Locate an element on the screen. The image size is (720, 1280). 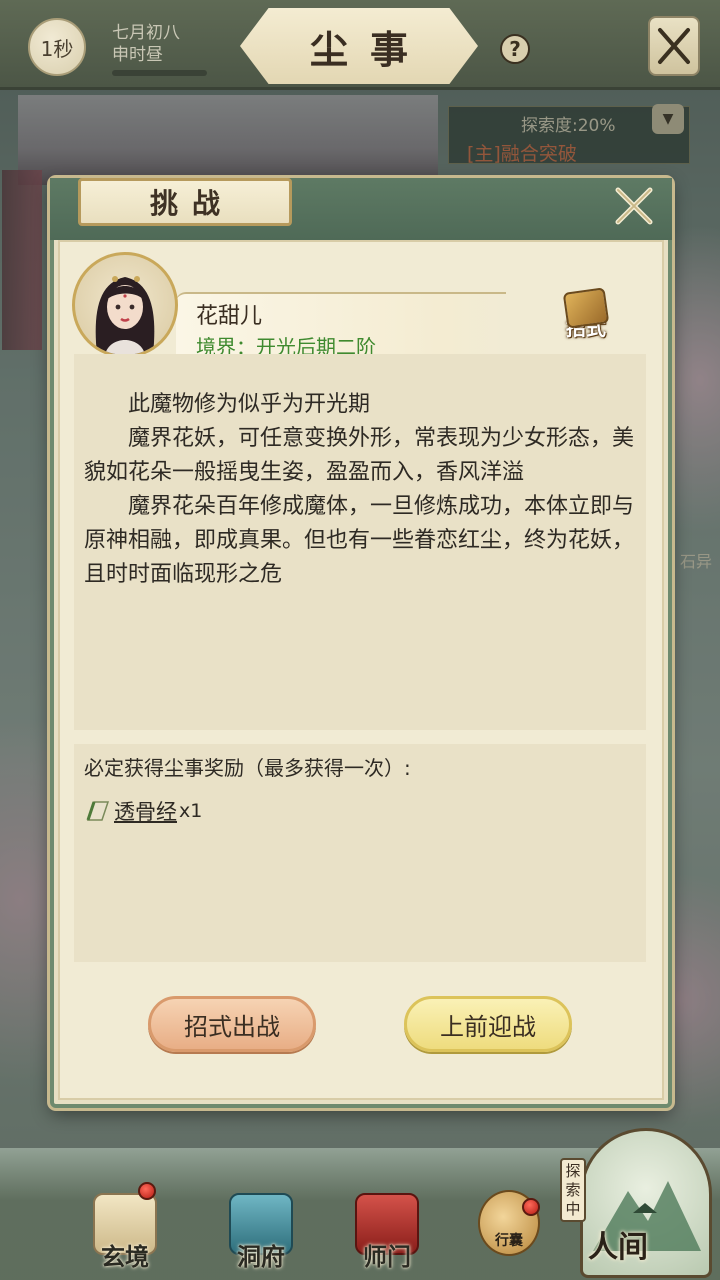
character-avatar is located at coordinates (125, 305).